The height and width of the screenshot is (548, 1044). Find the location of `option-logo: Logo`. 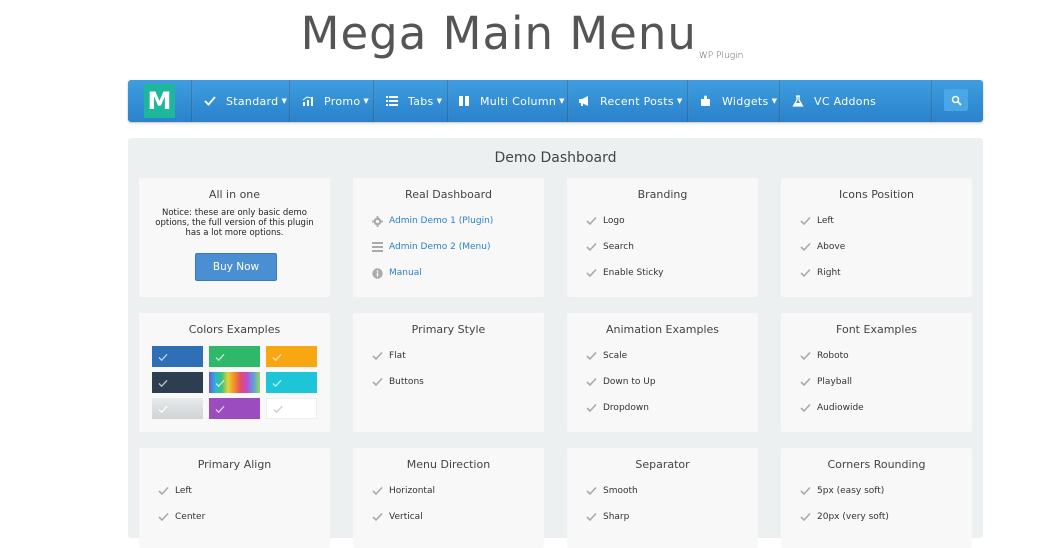

option-logo: Logo is located at coordinates (605, 221).